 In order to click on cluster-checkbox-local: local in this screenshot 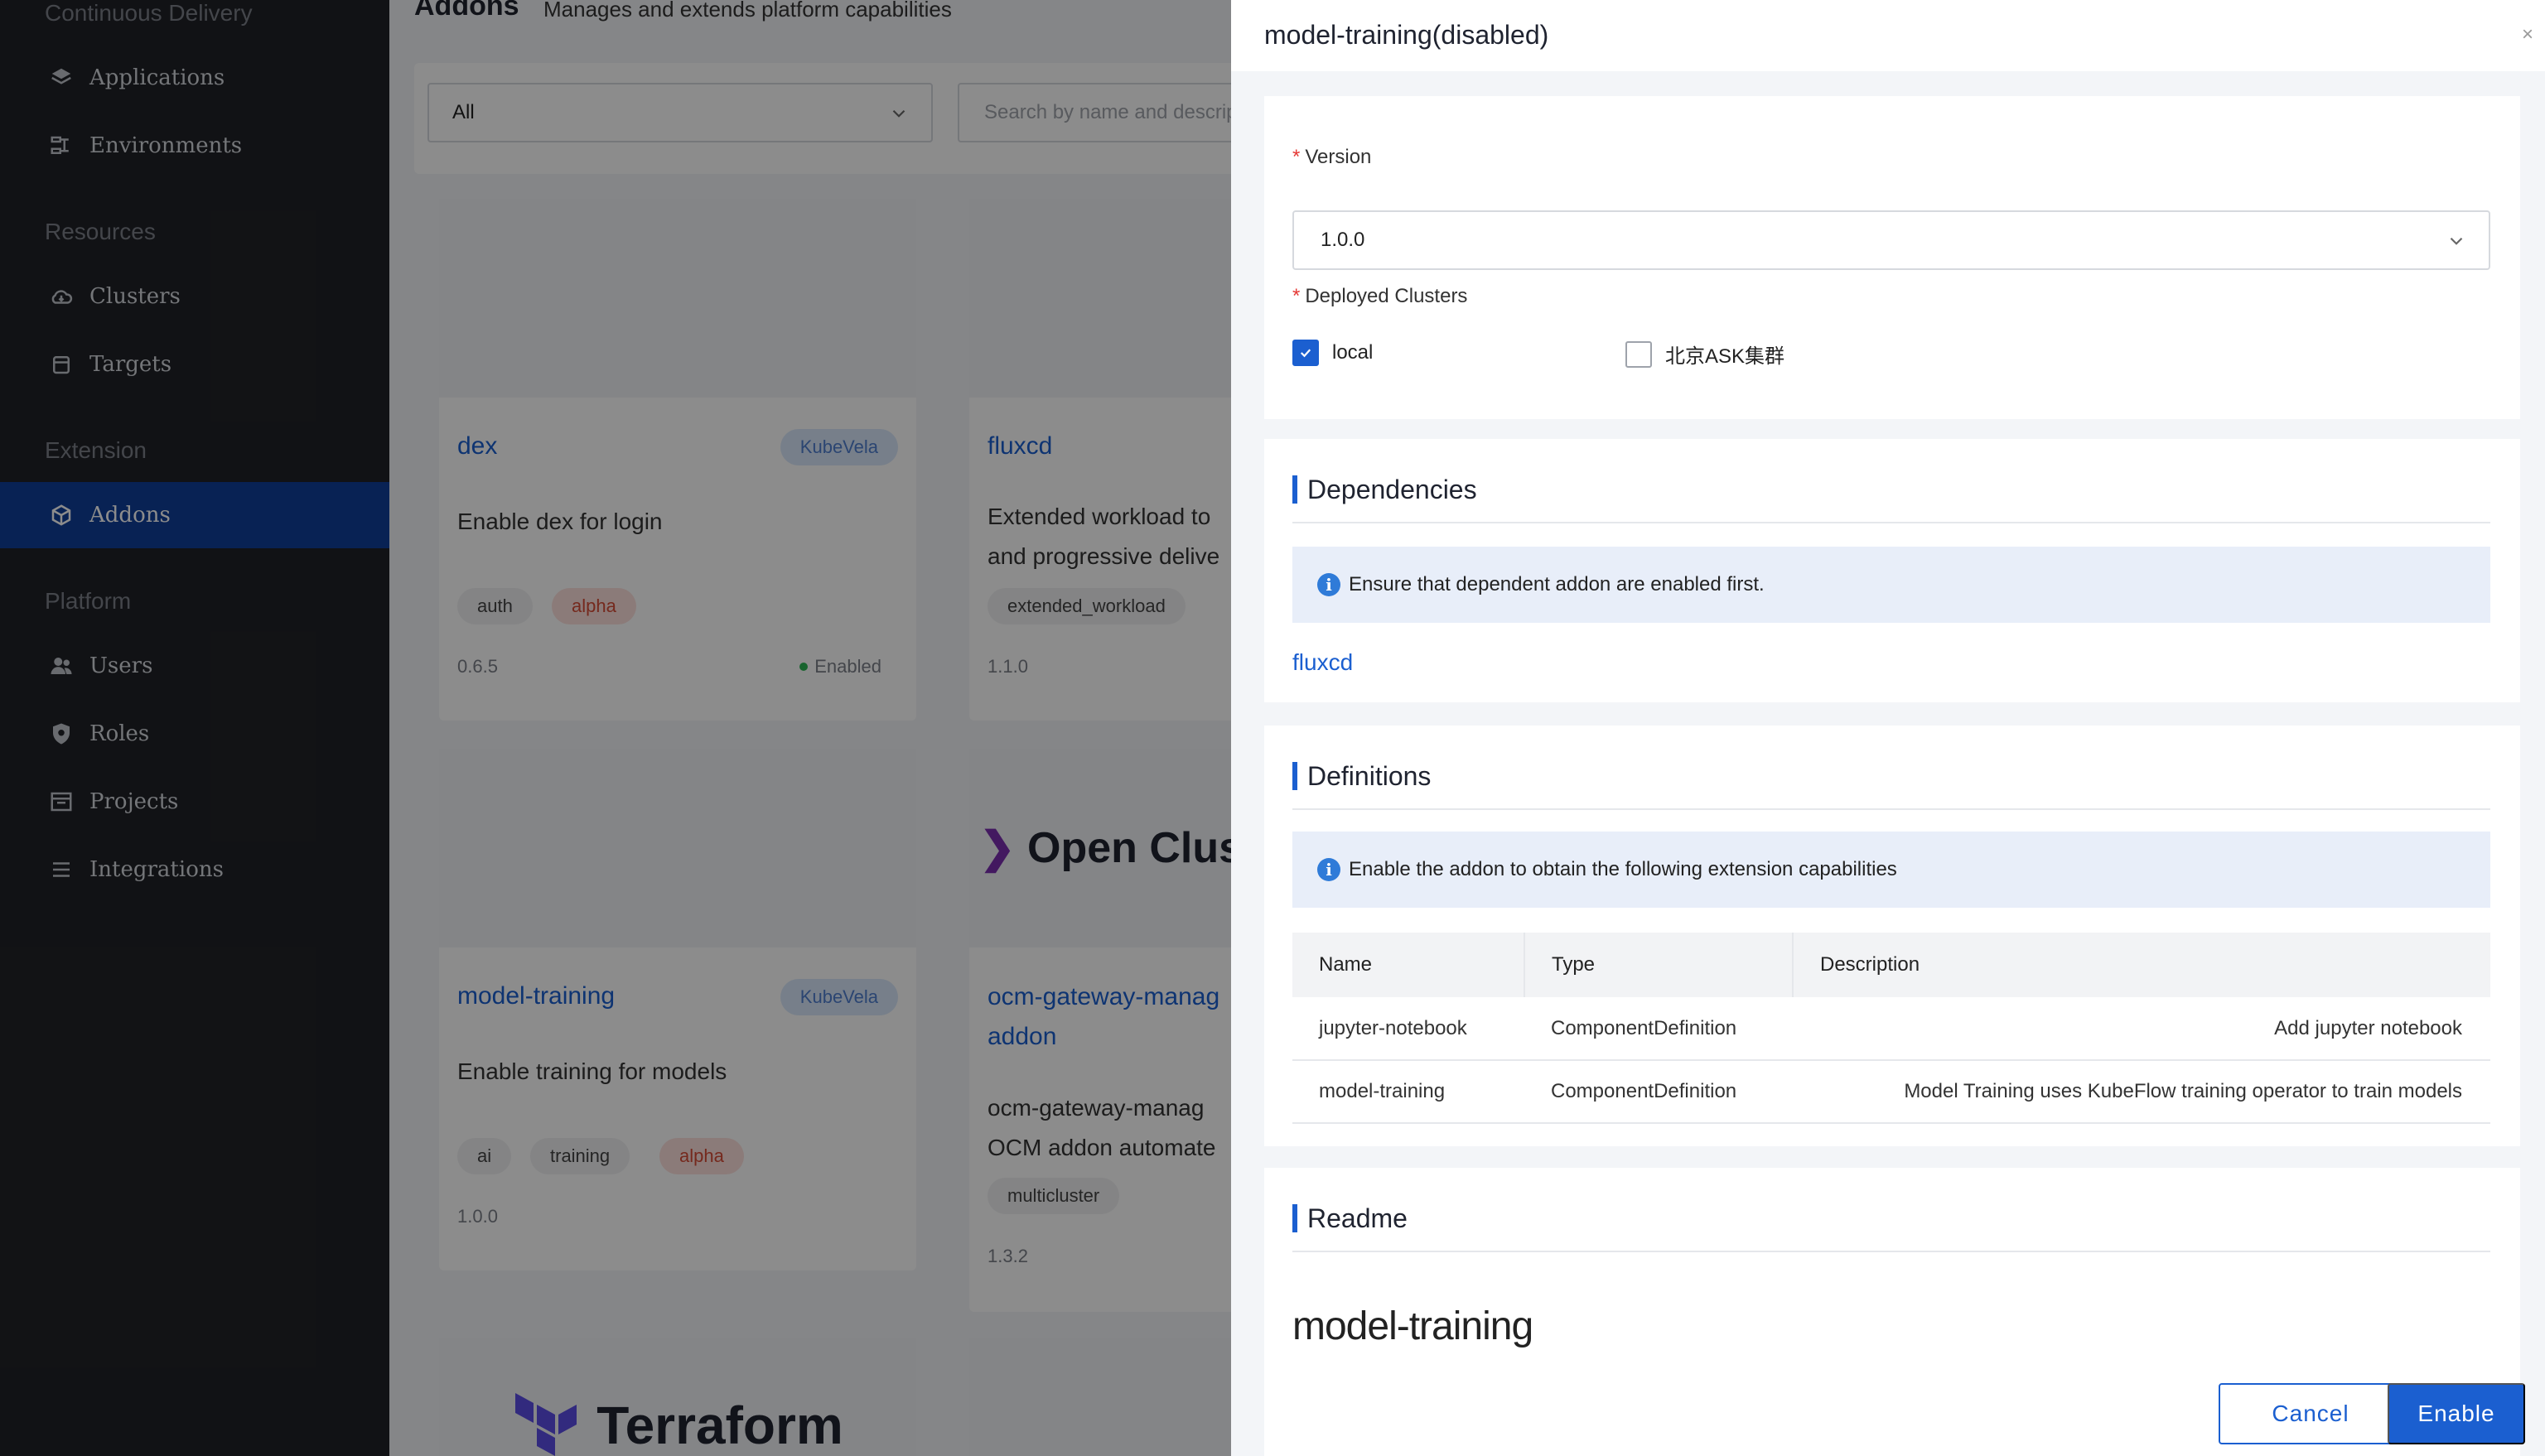, I will do `click(1332, 353)`.